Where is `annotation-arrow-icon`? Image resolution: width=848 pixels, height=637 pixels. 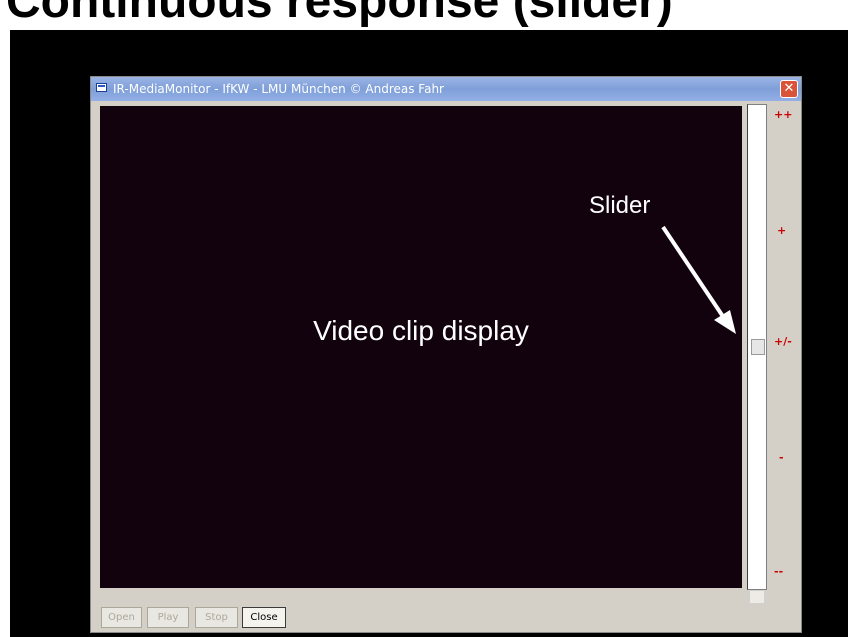 annotation-arrow-icon is located at coordinates (698, 279).